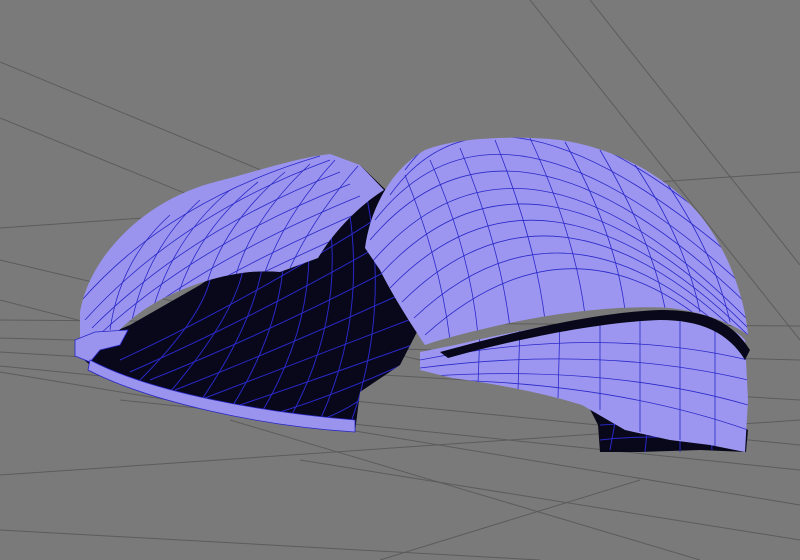 The width and height of the screenshot is (800, 560). What do you see at coordinates (584, 384) in the screenshot?
I see `right-shell-lower-band` at bounding box center [584, 384].